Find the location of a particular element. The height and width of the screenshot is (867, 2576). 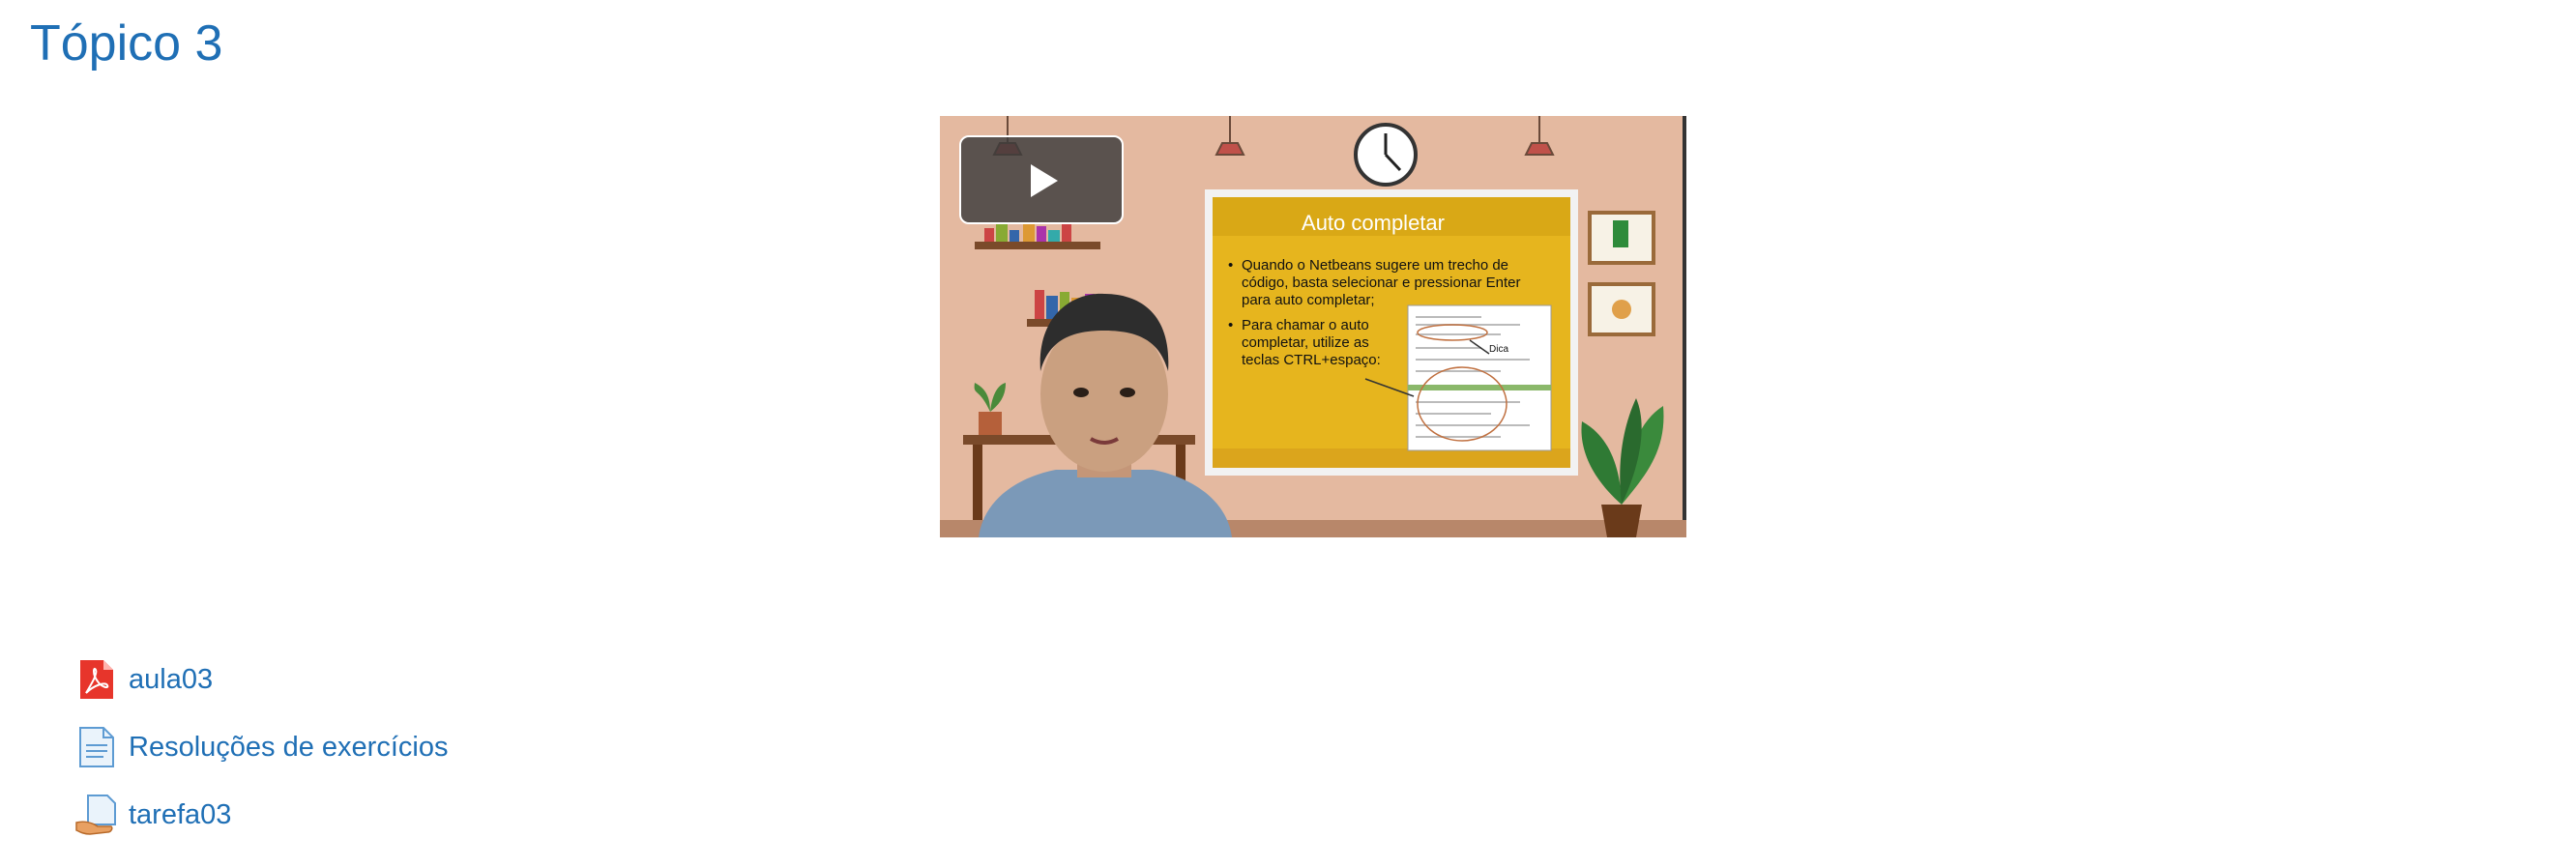

activity-link-tarefa03: tarefa03 is located at coordinates (180, 815).